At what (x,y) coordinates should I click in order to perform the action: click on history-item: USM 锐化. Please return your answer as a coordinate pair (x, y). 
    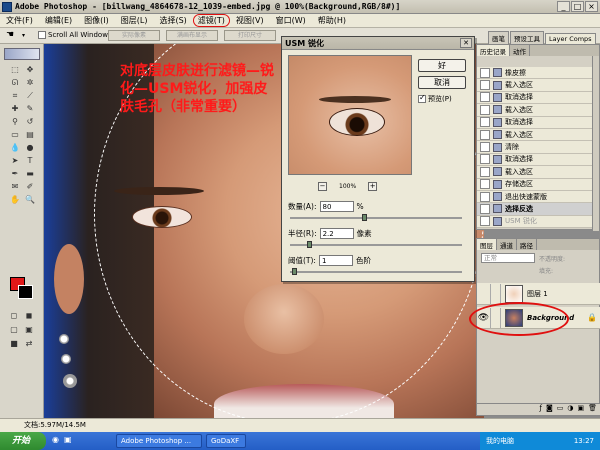
    Looking at the image, I should click on (536, 222).